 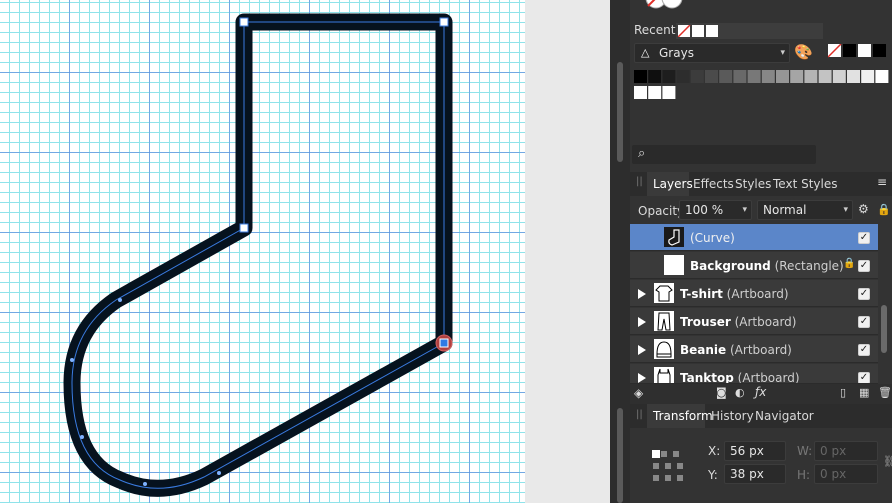 What do you see at coordinates (803, 52) in the screenshot?
I see `color-picker-icon: 🎨` at bounding box center [803, 52].